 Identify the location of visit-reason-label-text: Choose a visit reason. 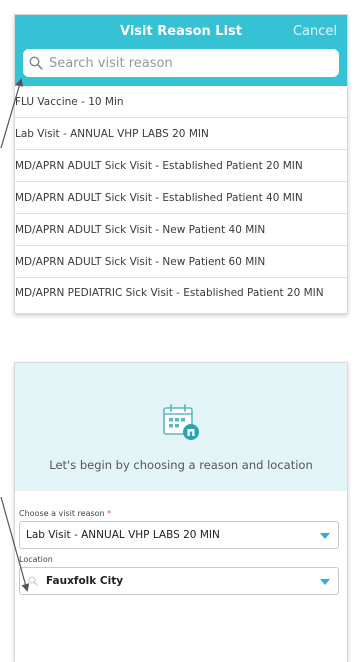
(62, 513).